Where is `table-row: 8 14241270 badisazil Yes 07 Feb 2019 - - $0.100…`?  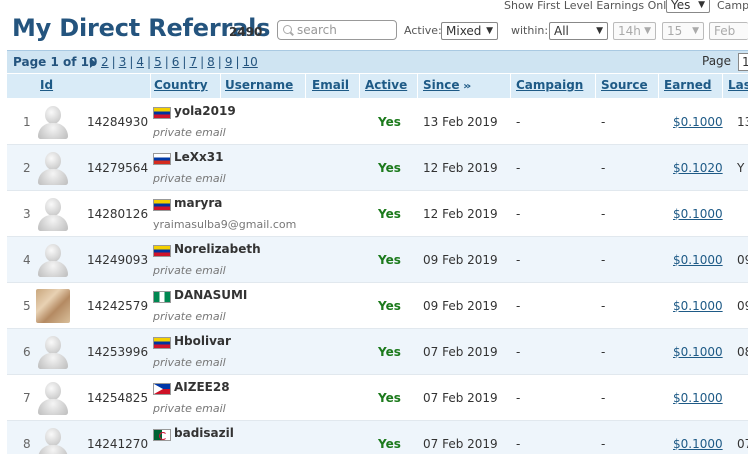 table-row: 8 14241270 badisazil Yes 07 Feb 2019 - - $0.100… is located at coordinates (377, 437).